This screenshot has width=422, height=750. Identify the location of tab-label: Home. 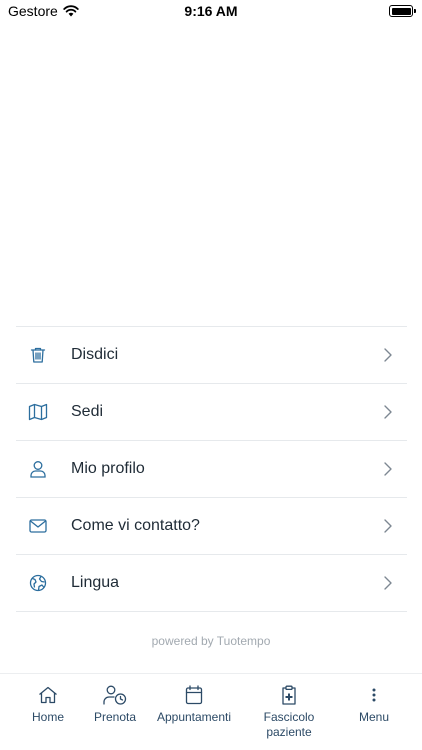
(47, 717).